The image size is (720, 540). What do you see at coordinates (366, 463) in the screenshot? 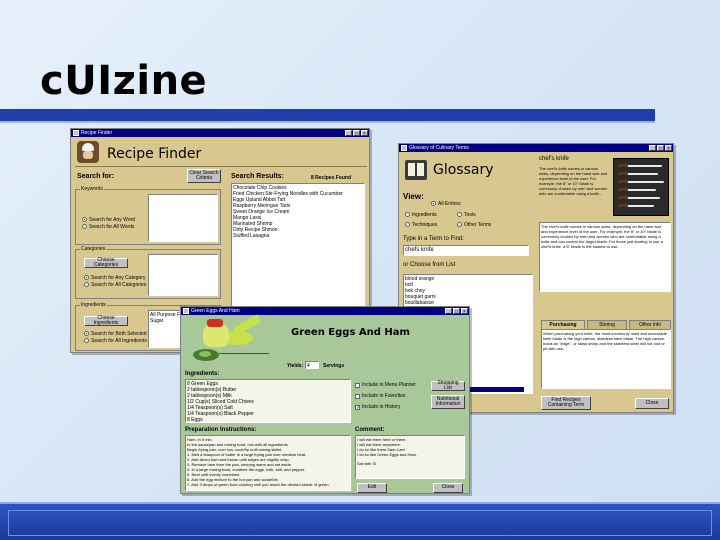
I see `comment-signoff: Sat with Sl` at bounding box center [366, 463].